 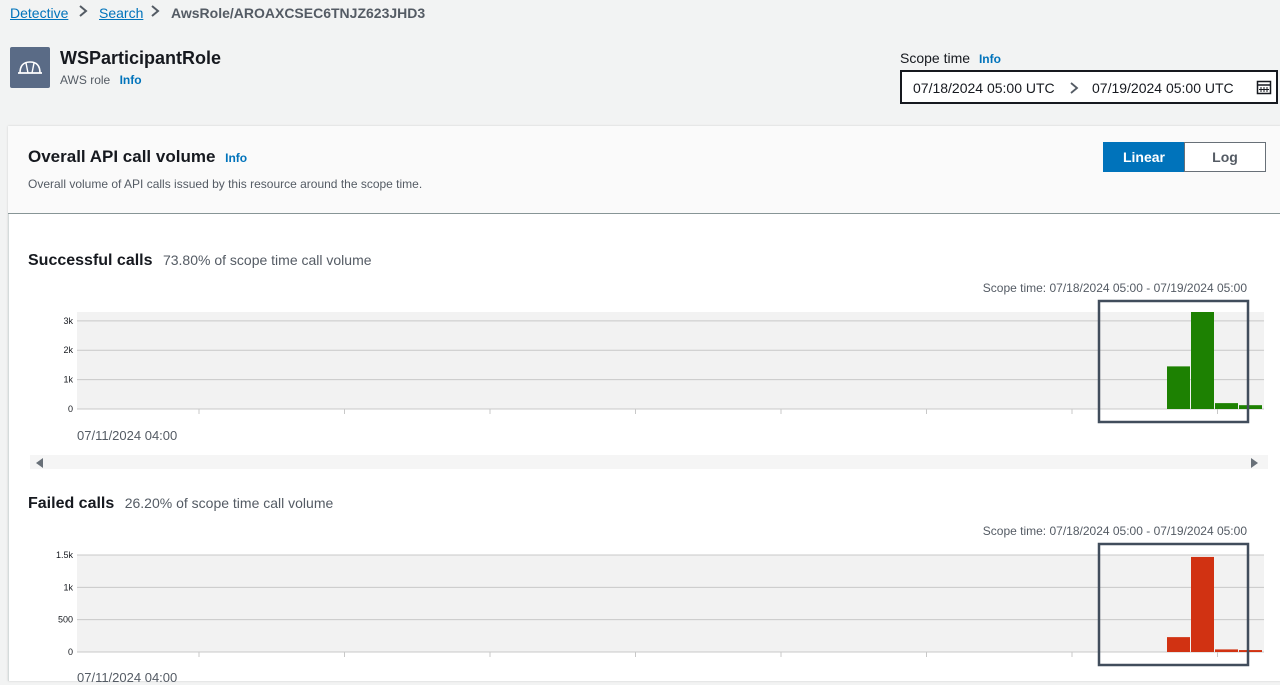 What do you see at coordinates (71, 503) in the screenshot?
I see `failed-calls-title: Failed calls` at bounding box center [71, 503].